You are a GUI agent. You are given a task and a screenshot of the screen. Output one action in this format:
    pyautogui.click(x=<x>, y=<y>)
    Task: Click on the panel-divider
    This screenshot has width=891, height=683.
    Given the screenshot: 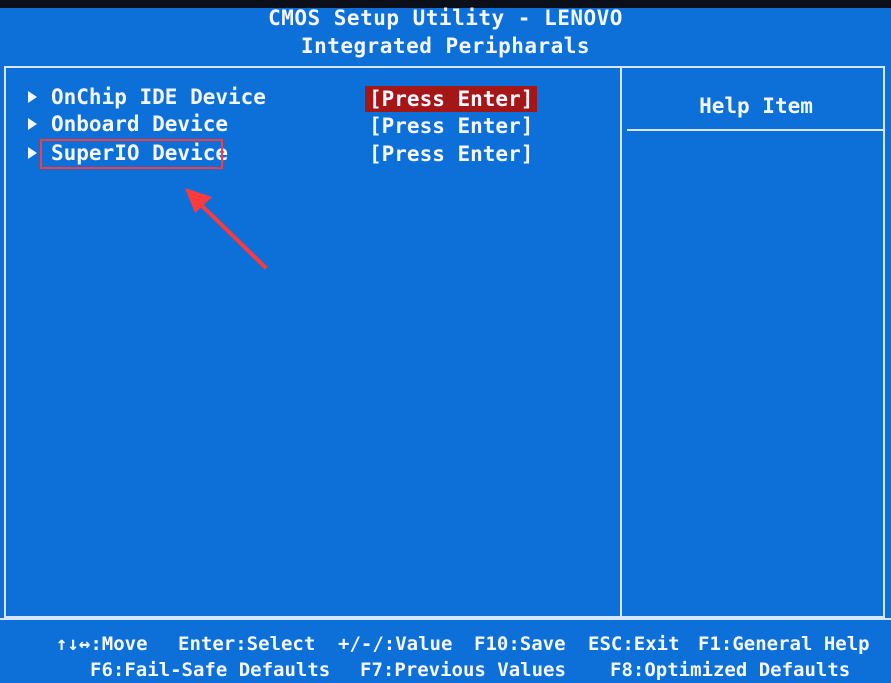 What is the action you would take?
    pyautogui.click(x=621, y=342)
    